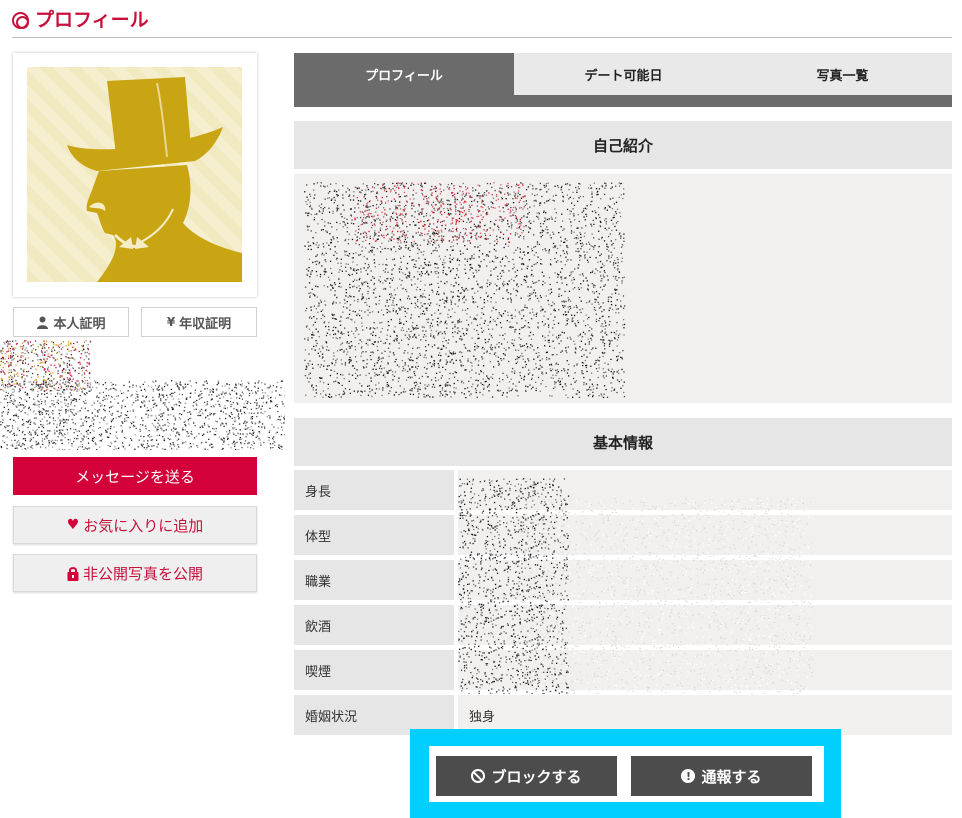 The image size is (962, 818). What do you see at coordinates (20, 20) in the screenshot?
I see `double-circle-icon` at bounding box center [20, 20].